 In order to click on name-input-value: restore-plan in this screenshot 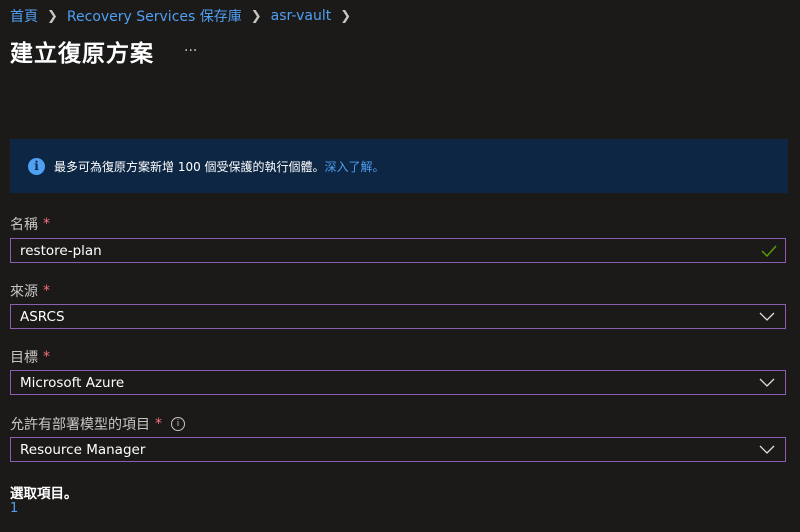, I will do `click(386, 251)`.